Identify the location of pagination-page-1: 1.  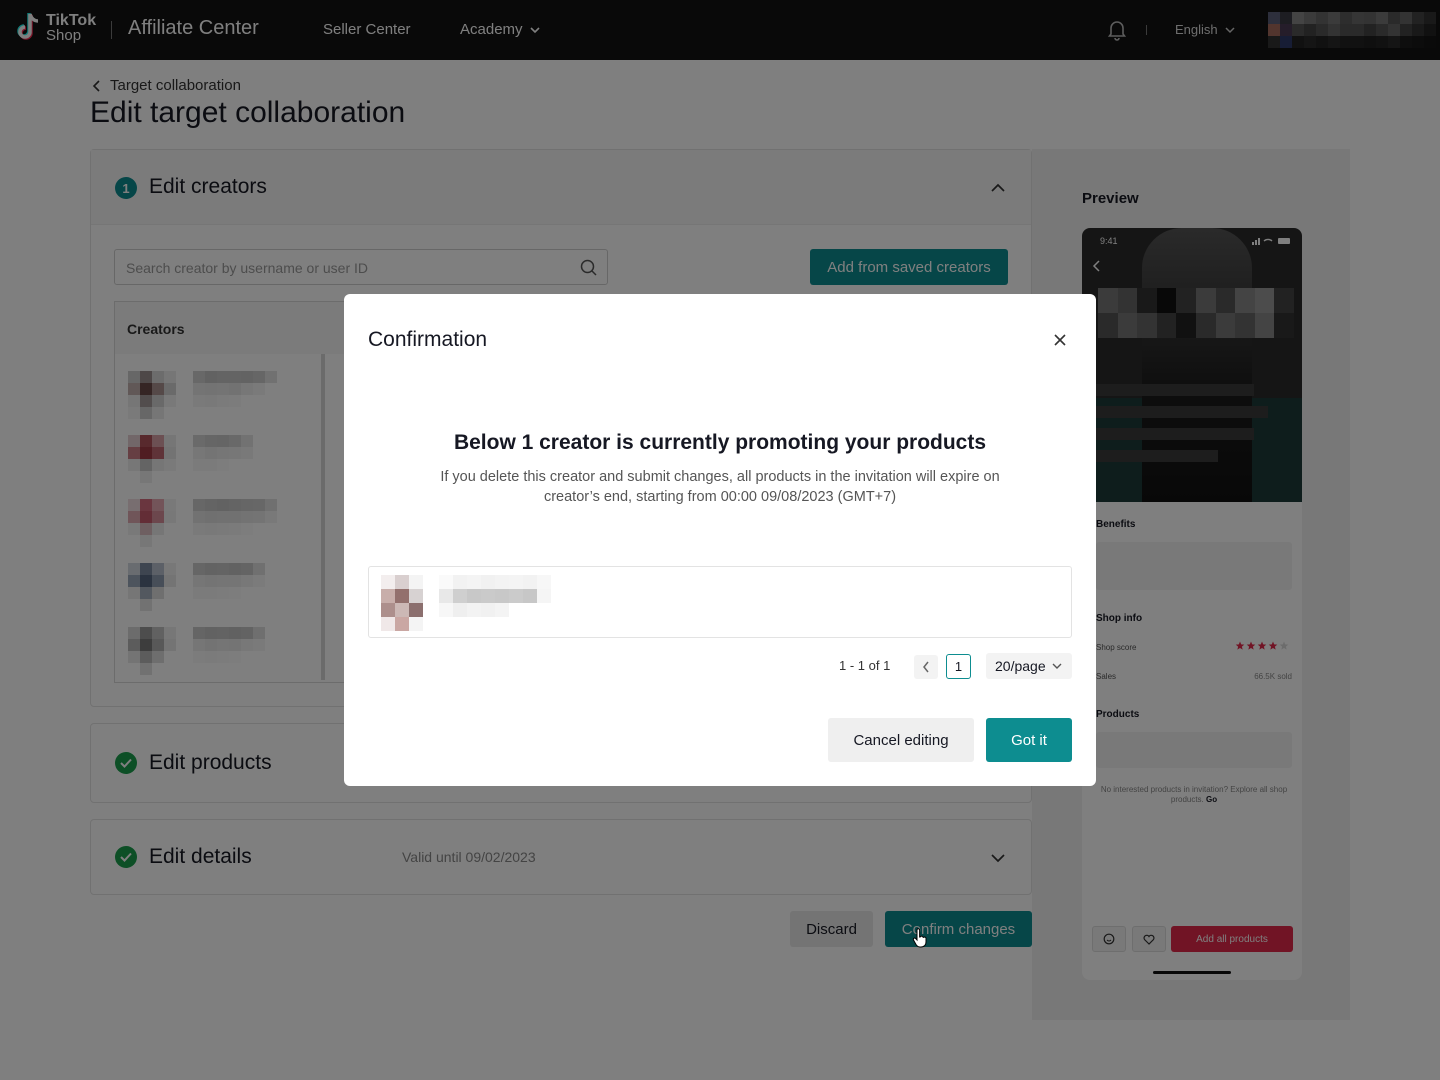
(958, 666).